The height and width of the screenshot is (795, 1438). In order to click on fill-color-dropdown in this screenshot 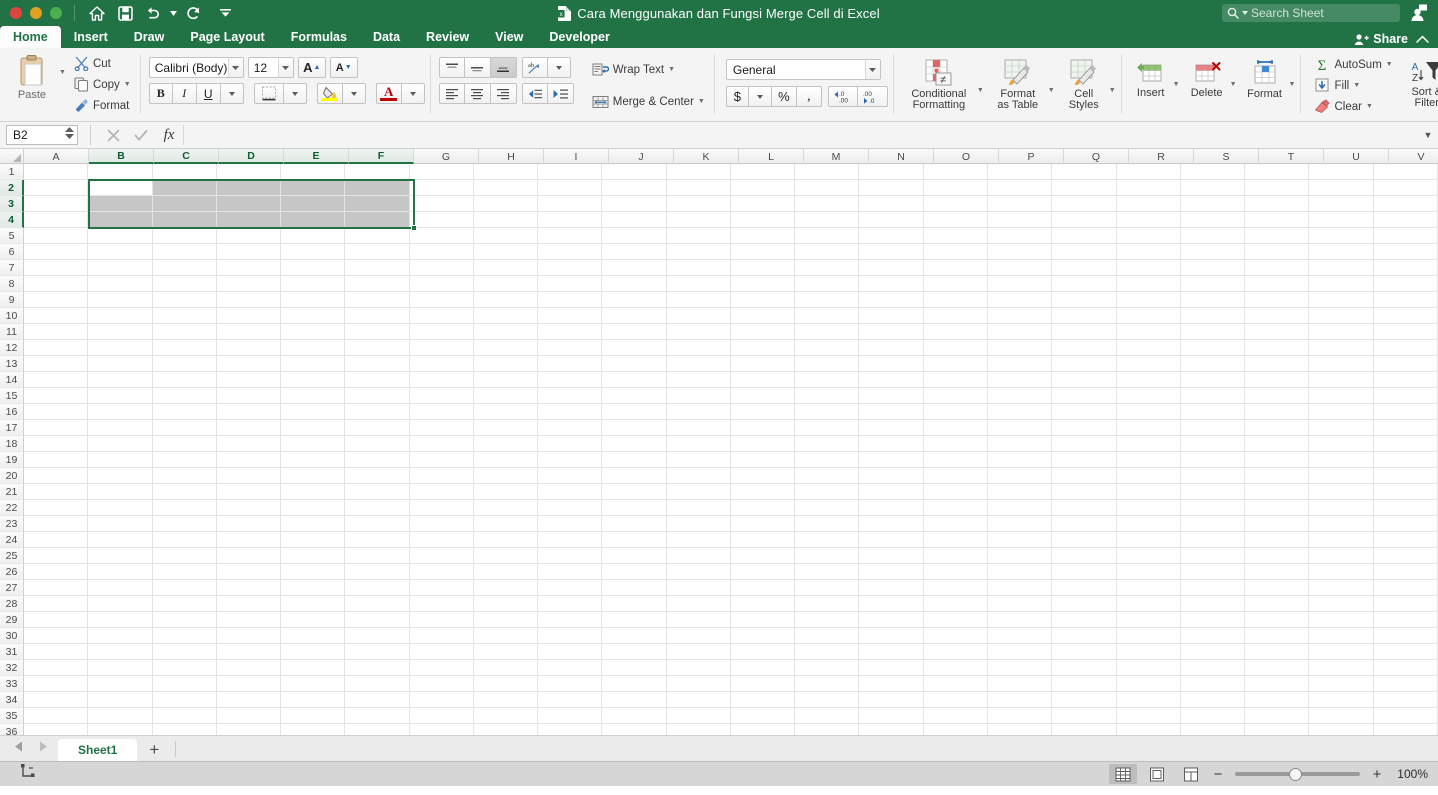, I will do `click(354, 93)`.